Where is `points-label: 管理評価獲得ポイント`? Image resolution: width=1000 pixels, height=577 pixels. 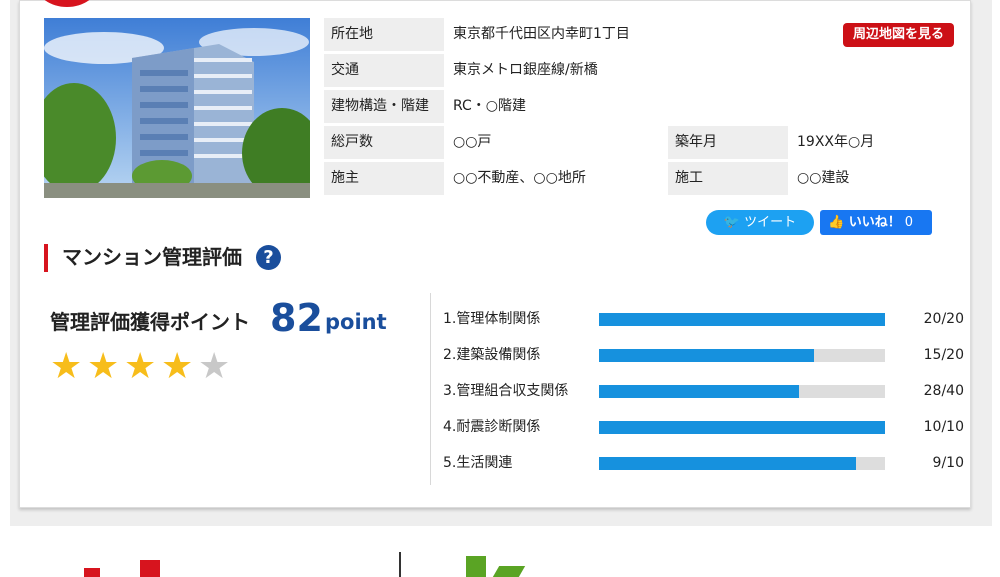 points-label: 管理評価獲得ポイント is located at coordinates (150, 322).